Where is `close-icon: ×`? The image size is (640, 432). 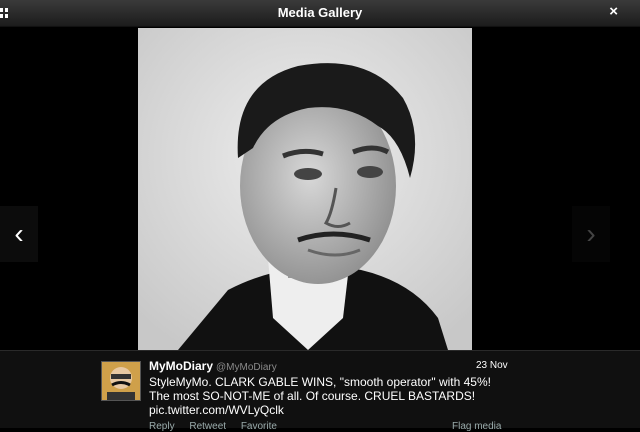 close-icon: × is located at coordinates (613, 11).